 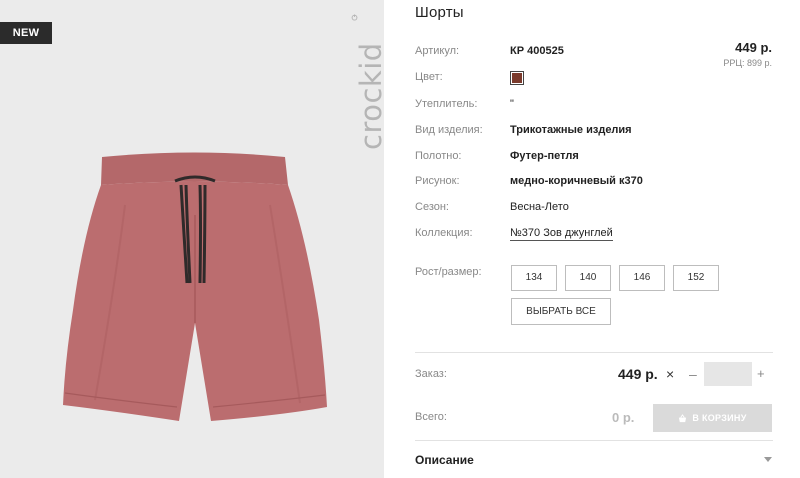 I want to click on item-type-value: Трикотажные изделия, so click(x=571, y=130).